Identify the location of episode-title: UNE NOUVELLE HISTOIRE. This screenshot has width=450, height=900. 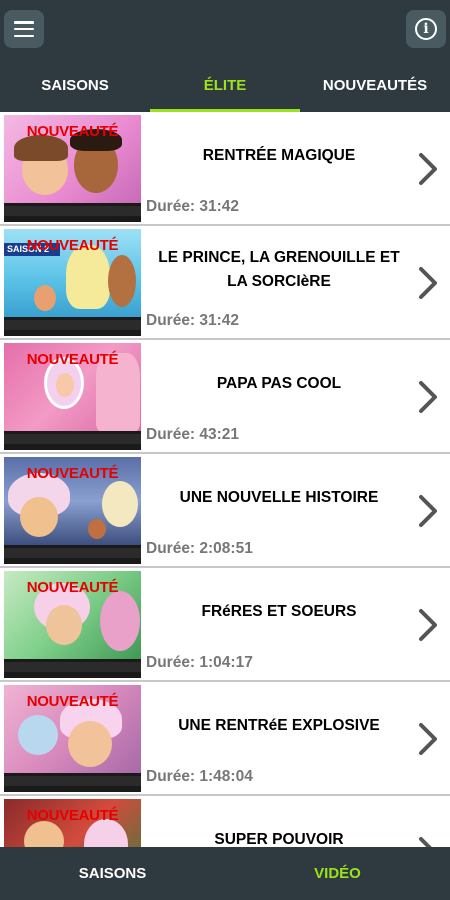
(279, 497).